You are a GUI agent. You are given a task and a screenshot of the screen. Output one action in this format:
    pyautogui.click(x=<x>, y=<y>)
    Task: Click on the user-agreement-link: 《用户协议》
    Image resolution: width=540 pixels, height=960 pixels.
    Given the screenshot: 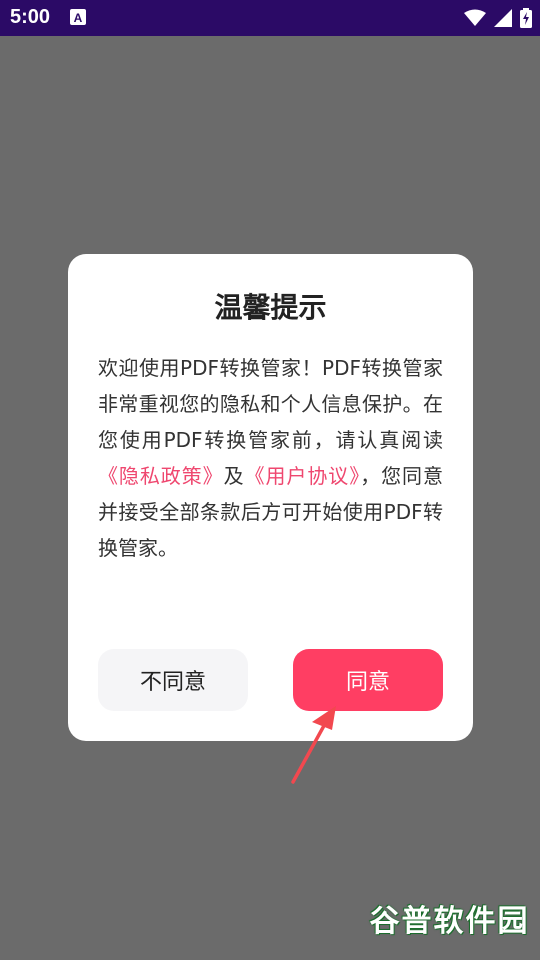 What is the action you would take?
    pyautogui.click(x=303, y=476)
    